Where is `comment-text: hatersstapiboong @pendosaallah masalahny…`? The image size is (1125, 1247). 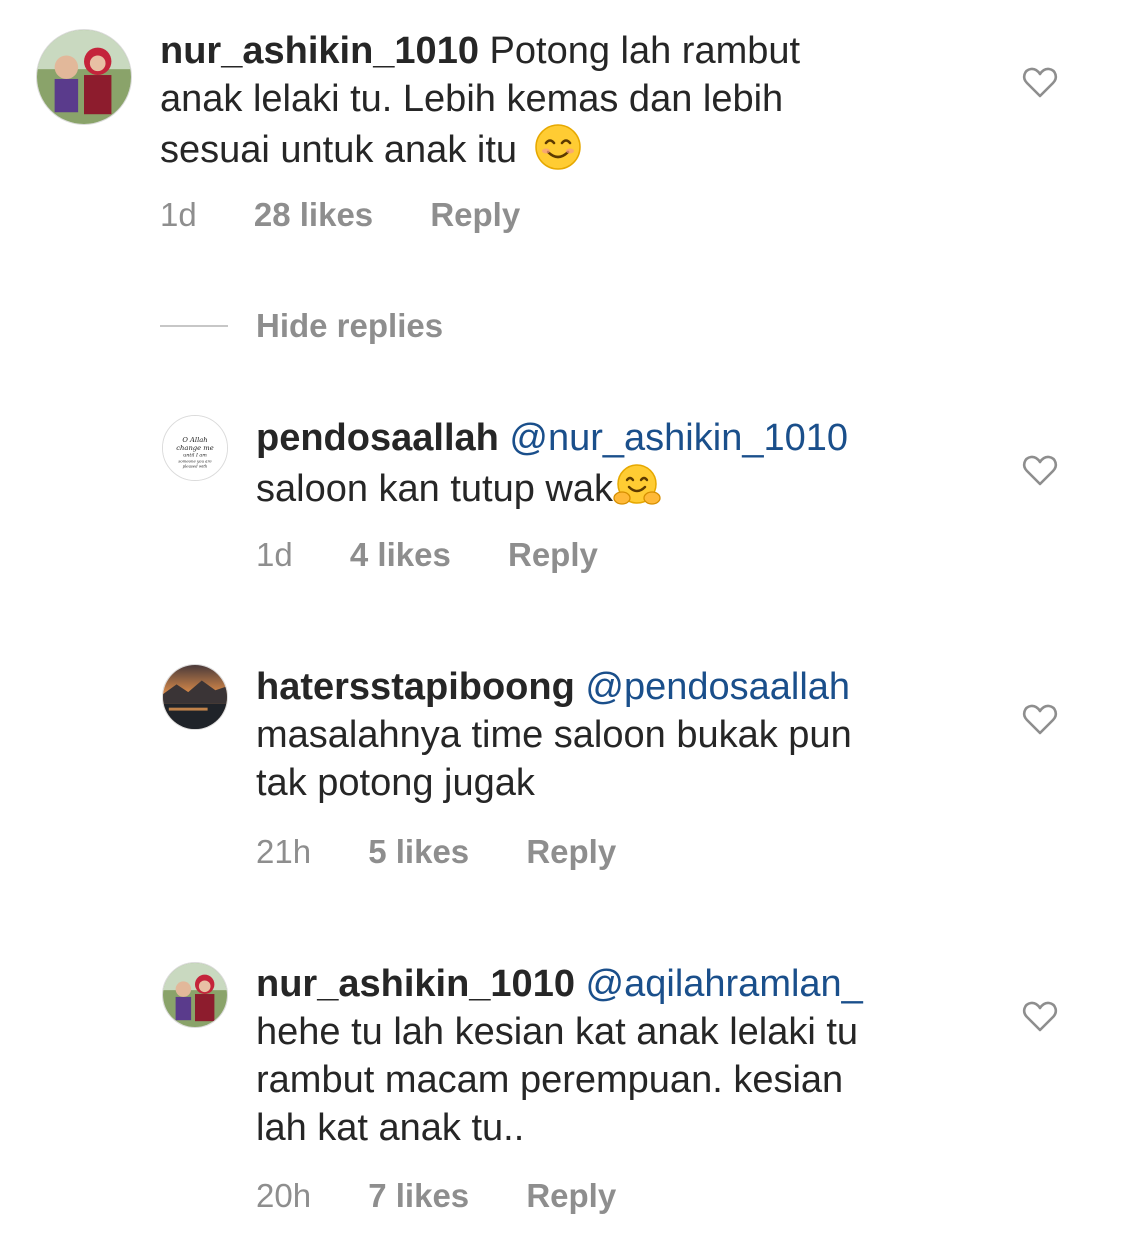
comment-text: hatersstapiboong @pendosaallah masalahny… is located at coordinates (626, 735).